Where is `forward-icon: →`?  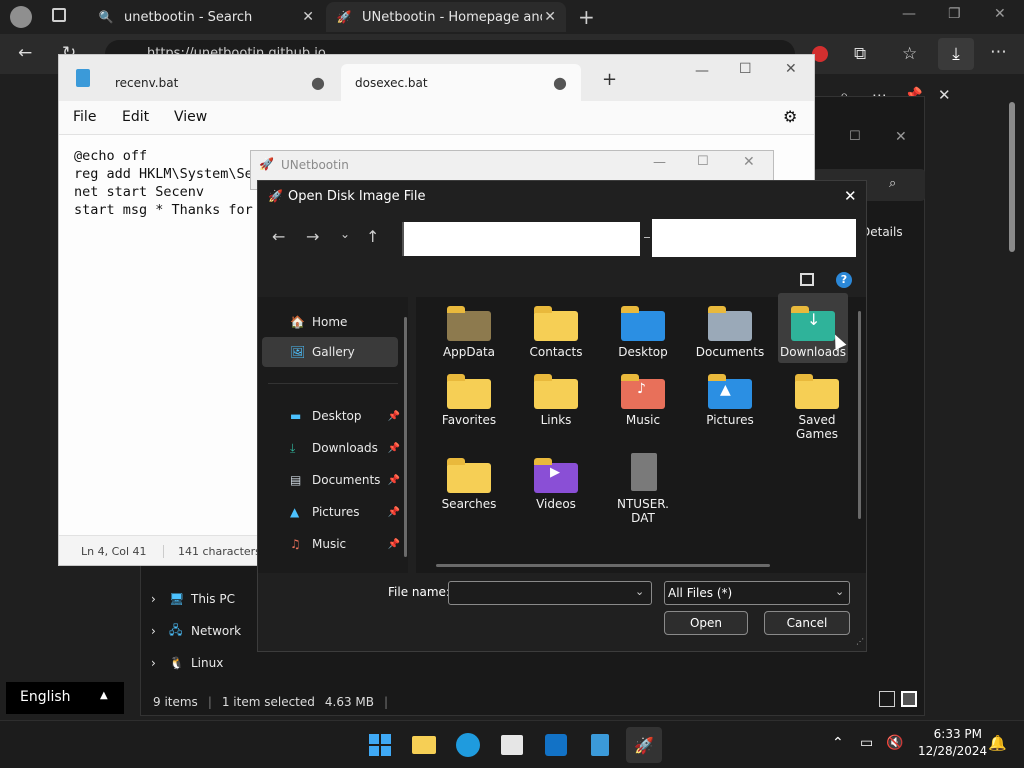 forward-icon: → is located at coordinates (312, 236).